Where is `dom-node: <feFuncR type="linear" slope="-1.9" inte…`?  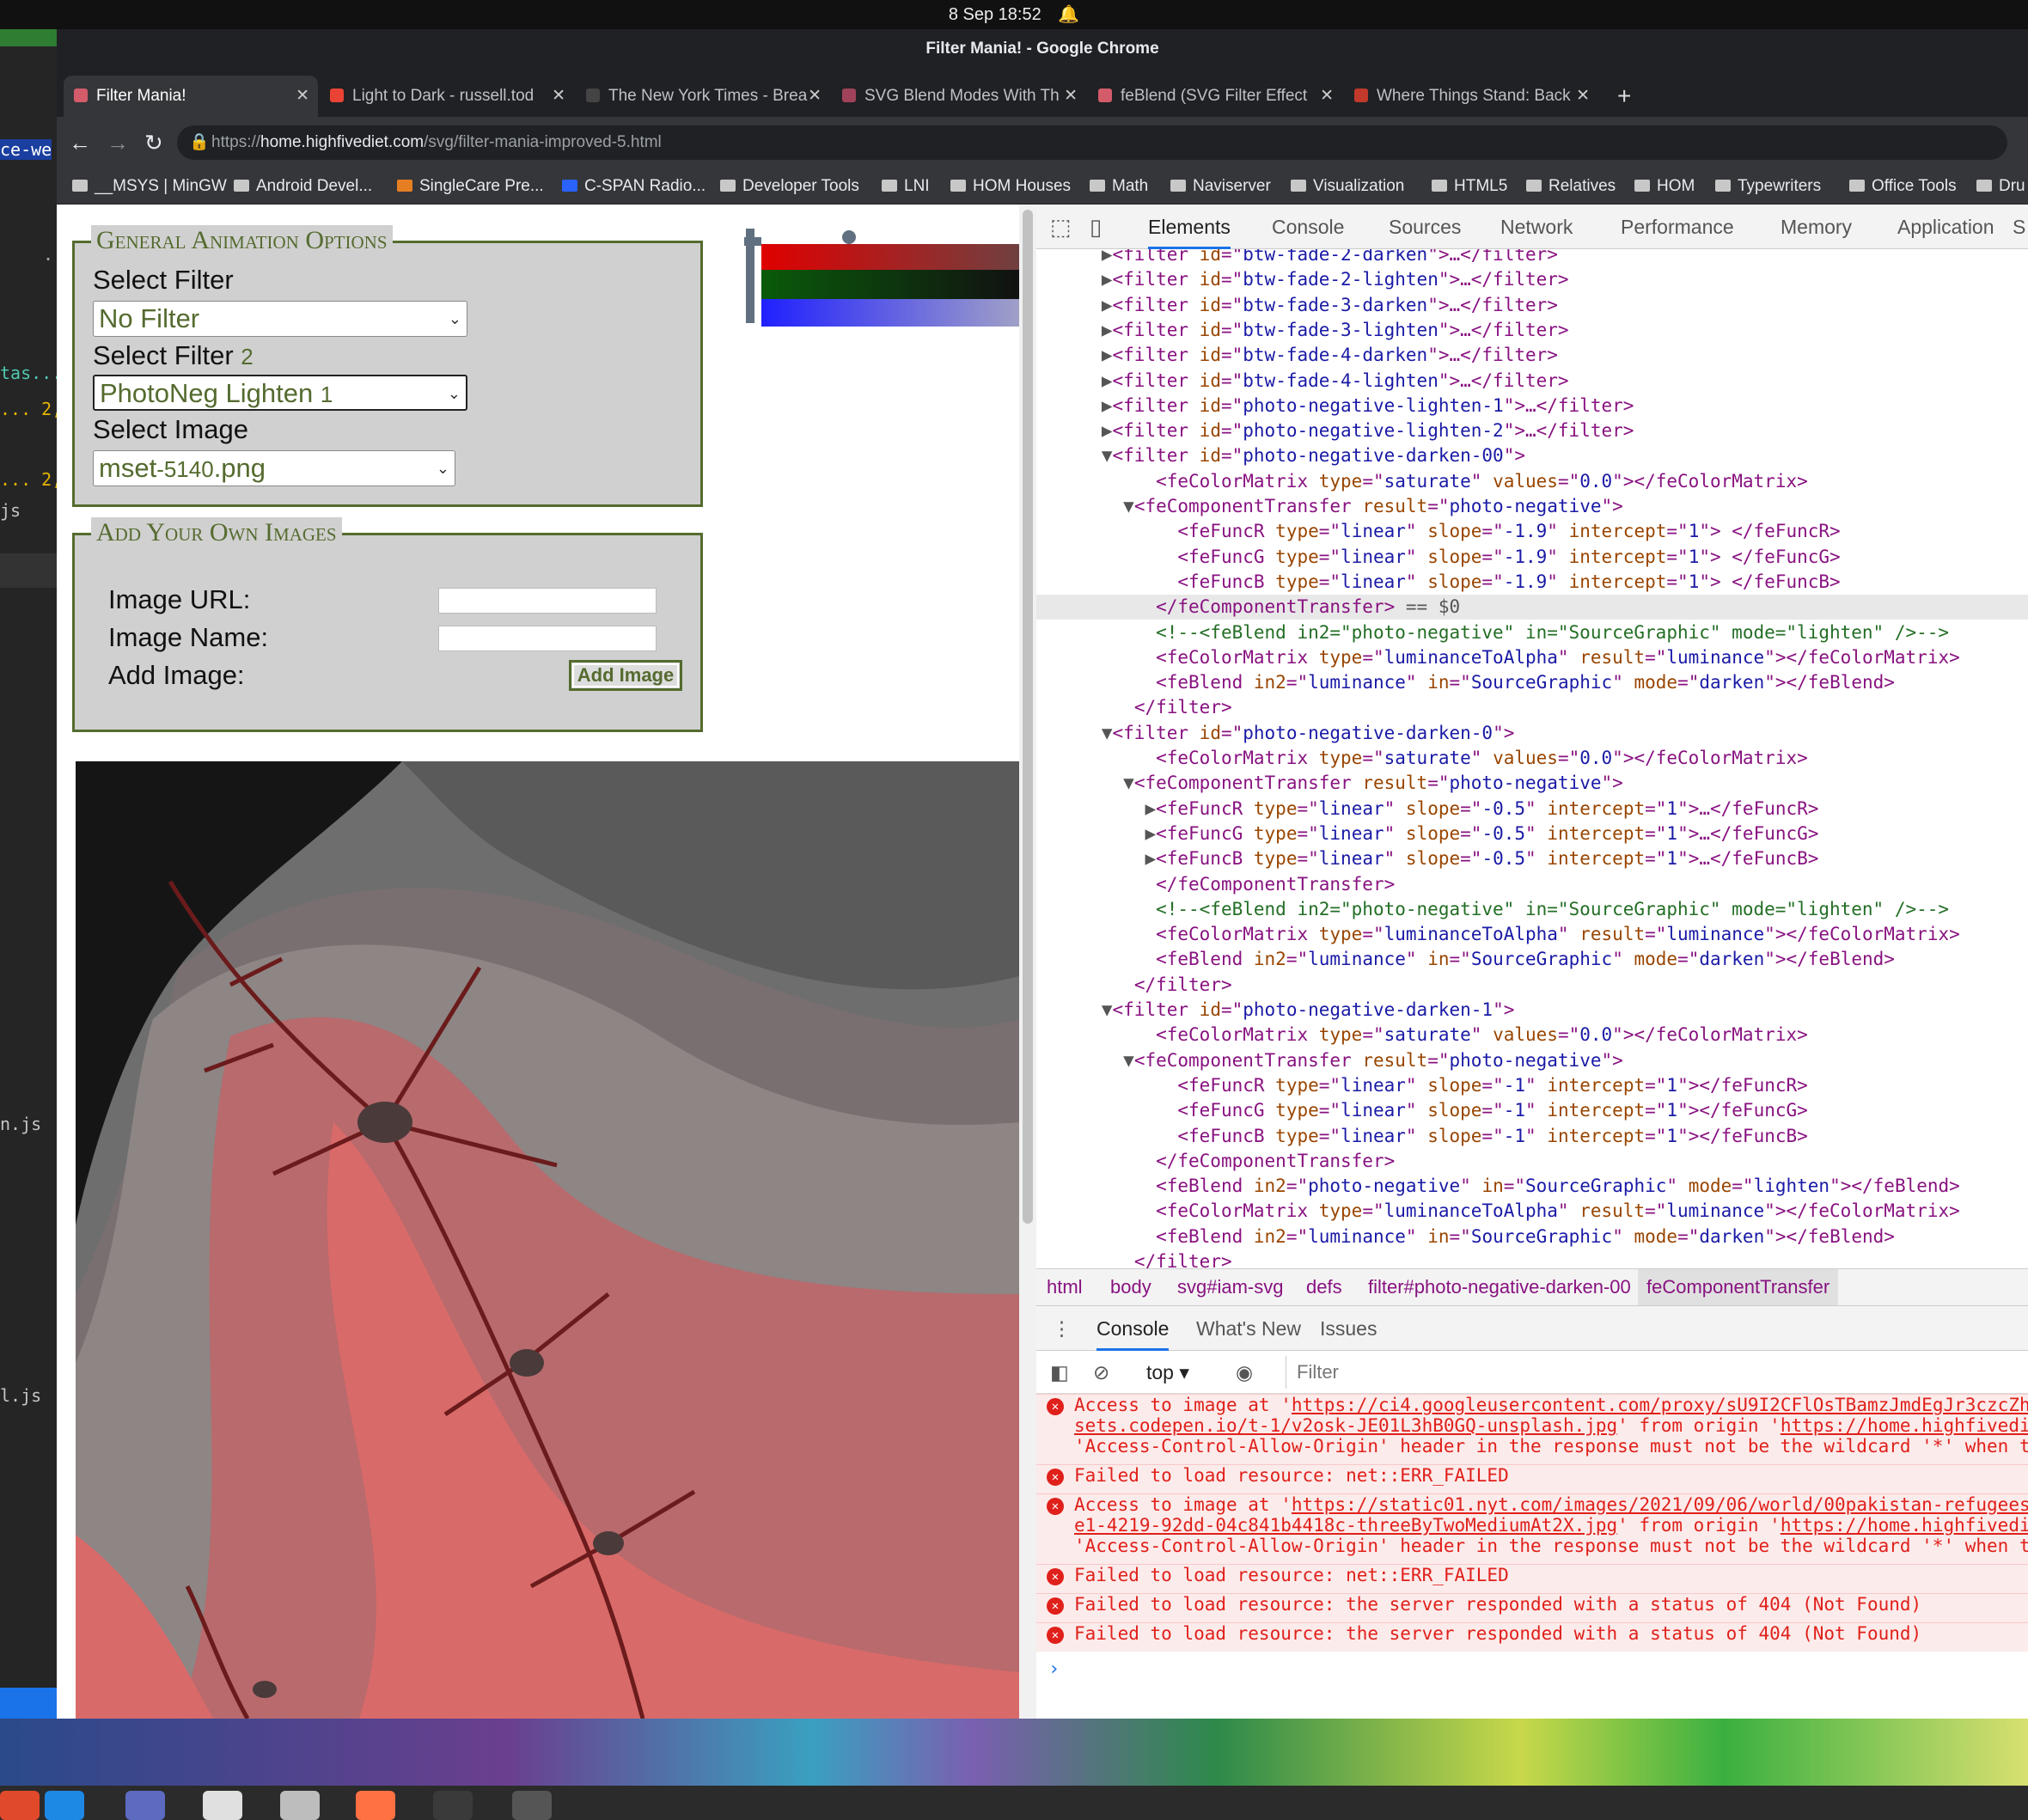
dom-node: <feFuncR type="linear" slope="-1.9" inte… is located at coordinates (1532, 532).